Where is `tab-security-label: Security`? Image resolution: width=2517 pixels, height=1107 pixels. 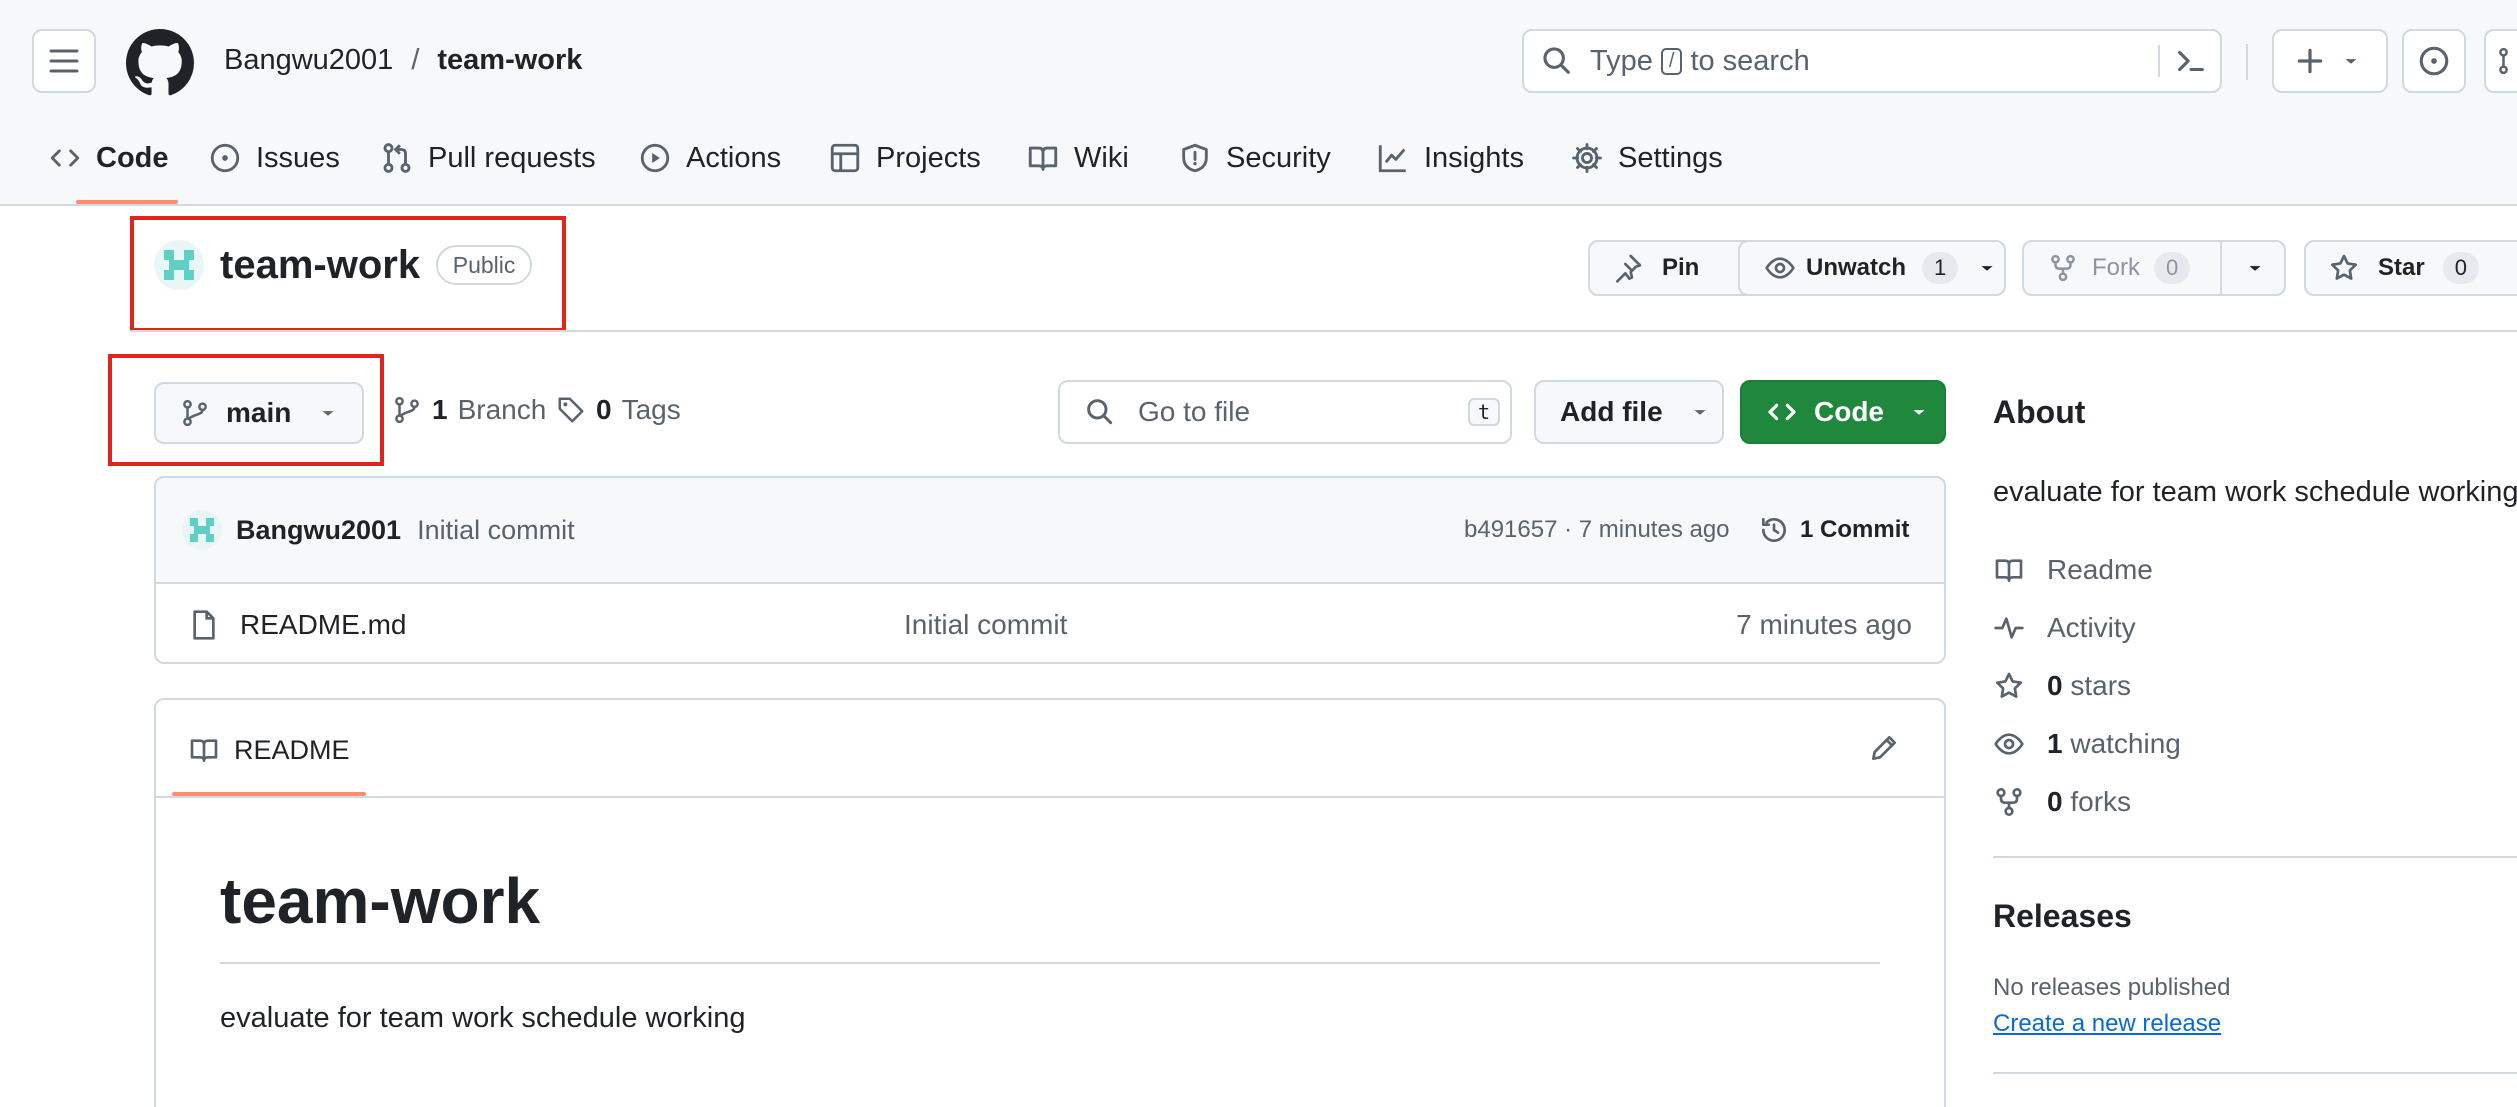
tab-security-label: Security is located at coordinates (1278, 157).